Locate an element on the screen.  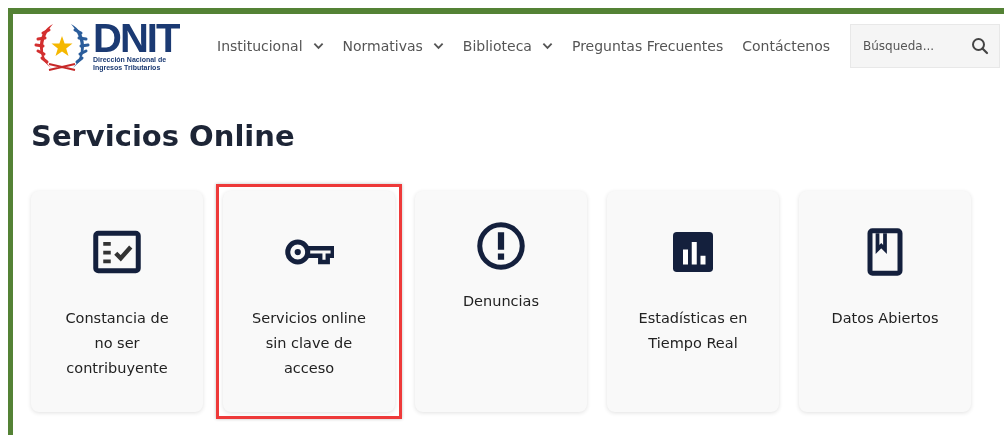
service-card: Constancia de no ser contribuyente is located at coordinates (117, 301).